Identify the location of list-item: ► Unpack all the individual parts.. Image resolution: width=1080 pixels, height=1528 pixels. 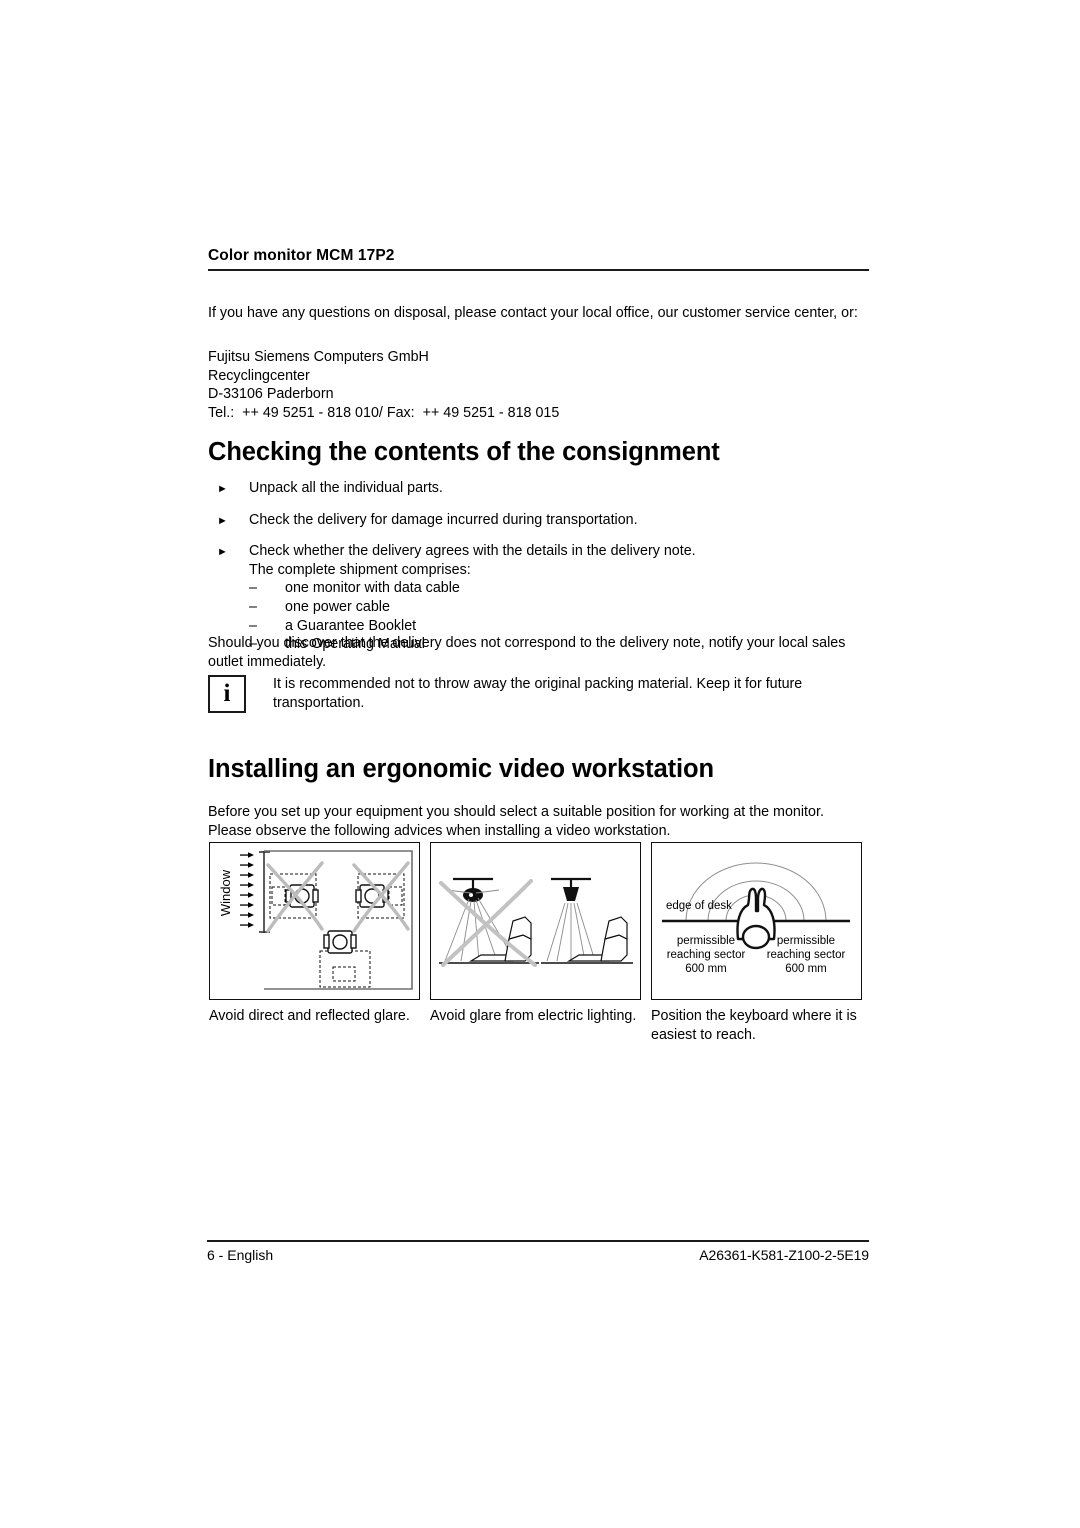
(538, 488).